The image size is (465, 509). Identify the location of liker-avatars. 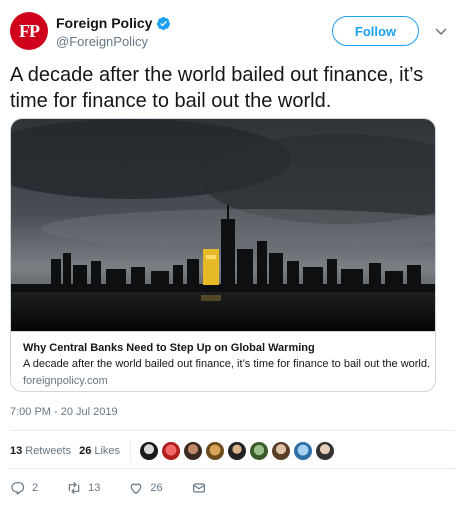
(238, 451).